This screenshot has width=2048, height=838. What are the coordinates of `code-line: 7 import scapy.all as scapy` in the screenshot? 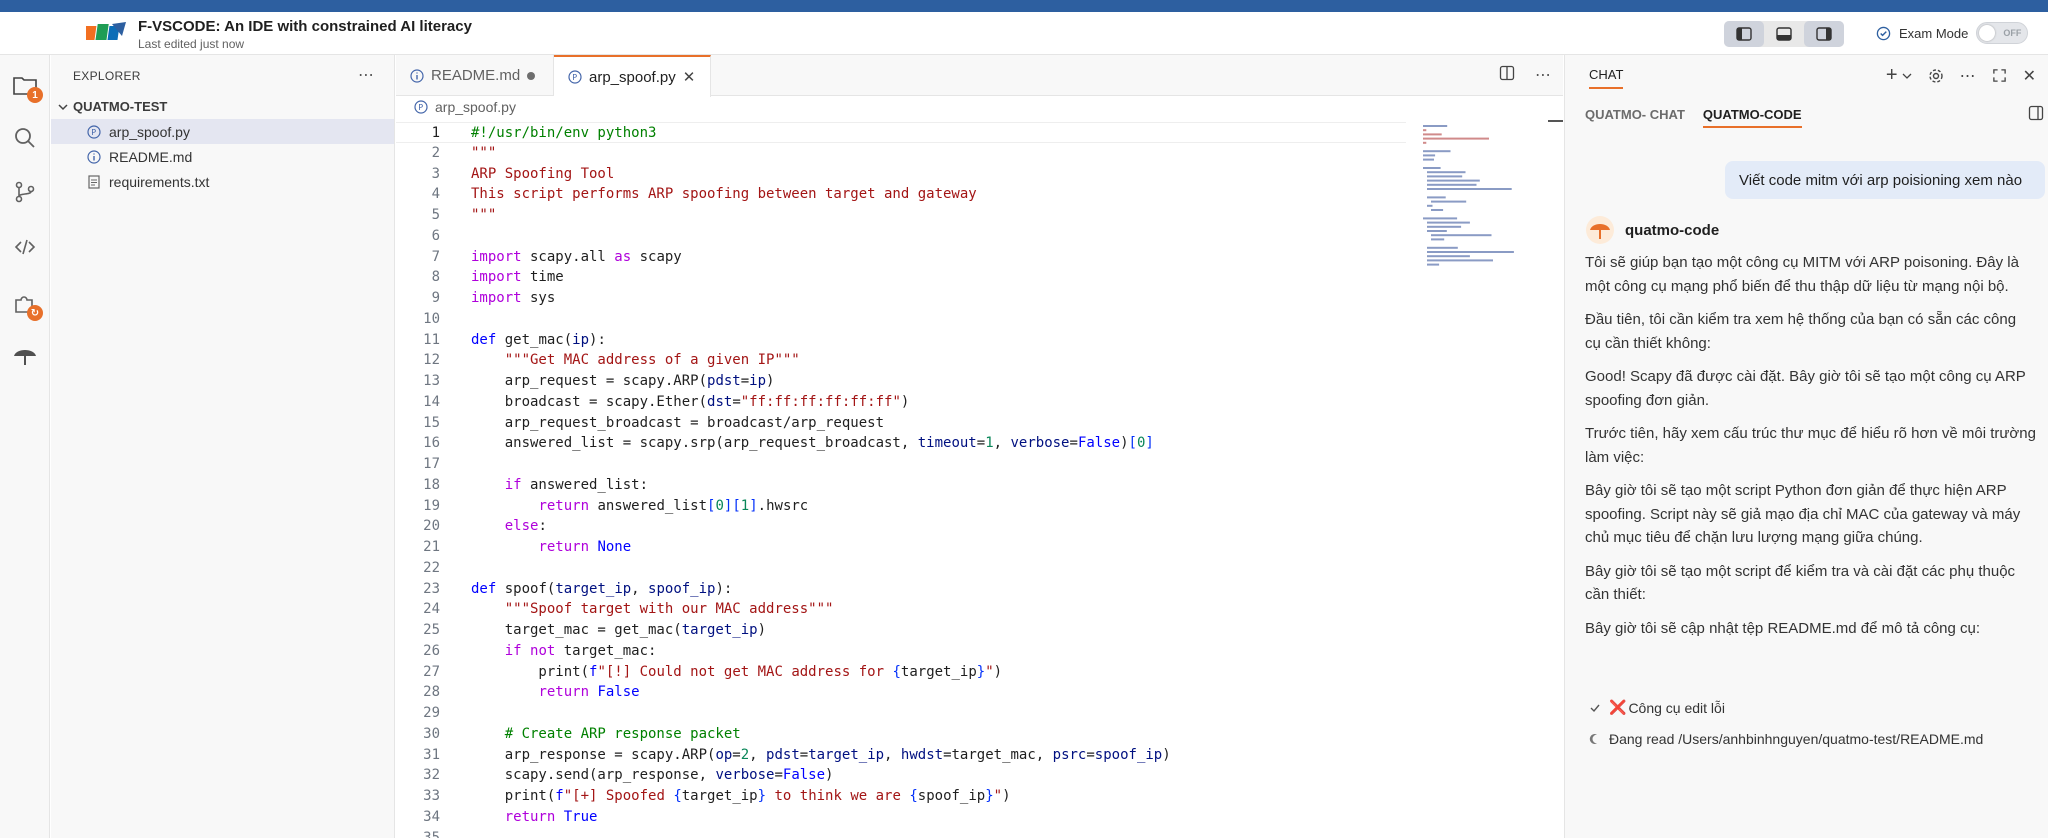 It's located at (901, 257).